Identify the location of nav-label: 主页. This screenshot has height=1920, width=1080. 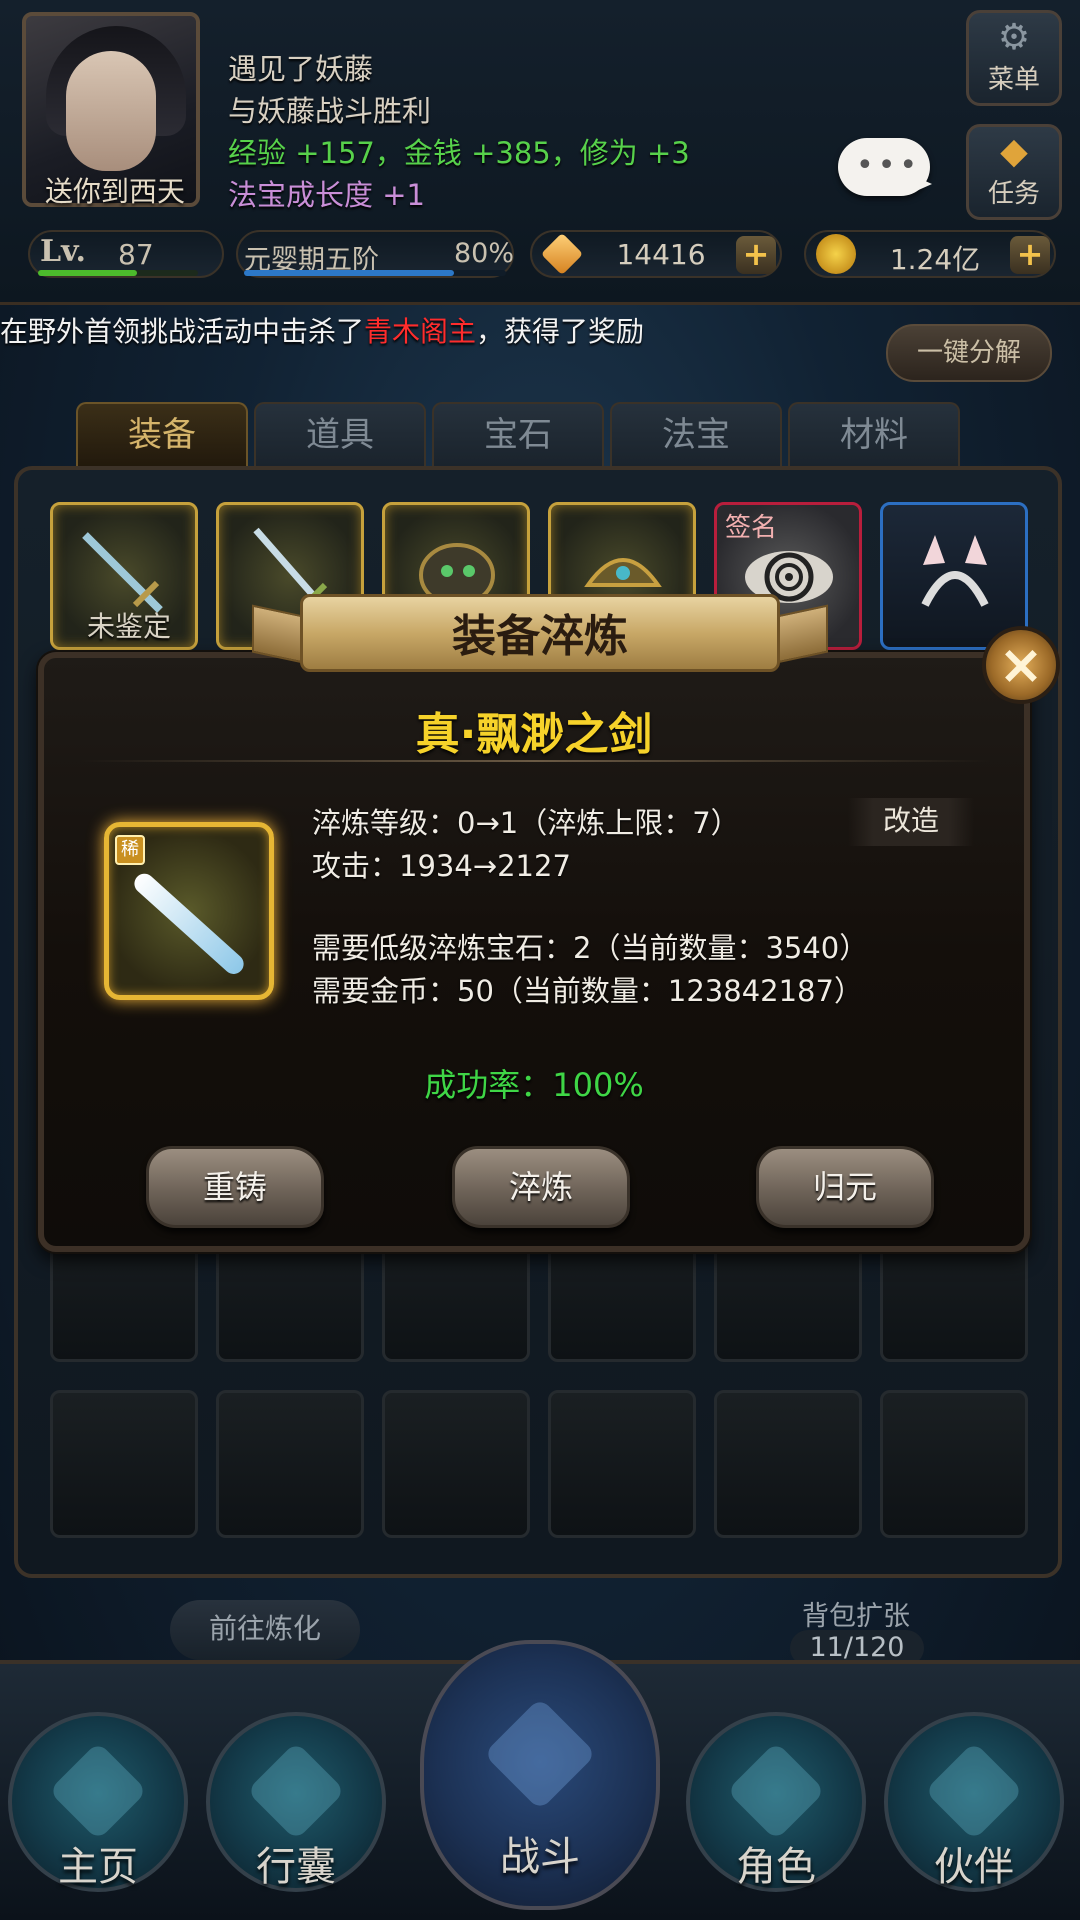
(98, 1867).